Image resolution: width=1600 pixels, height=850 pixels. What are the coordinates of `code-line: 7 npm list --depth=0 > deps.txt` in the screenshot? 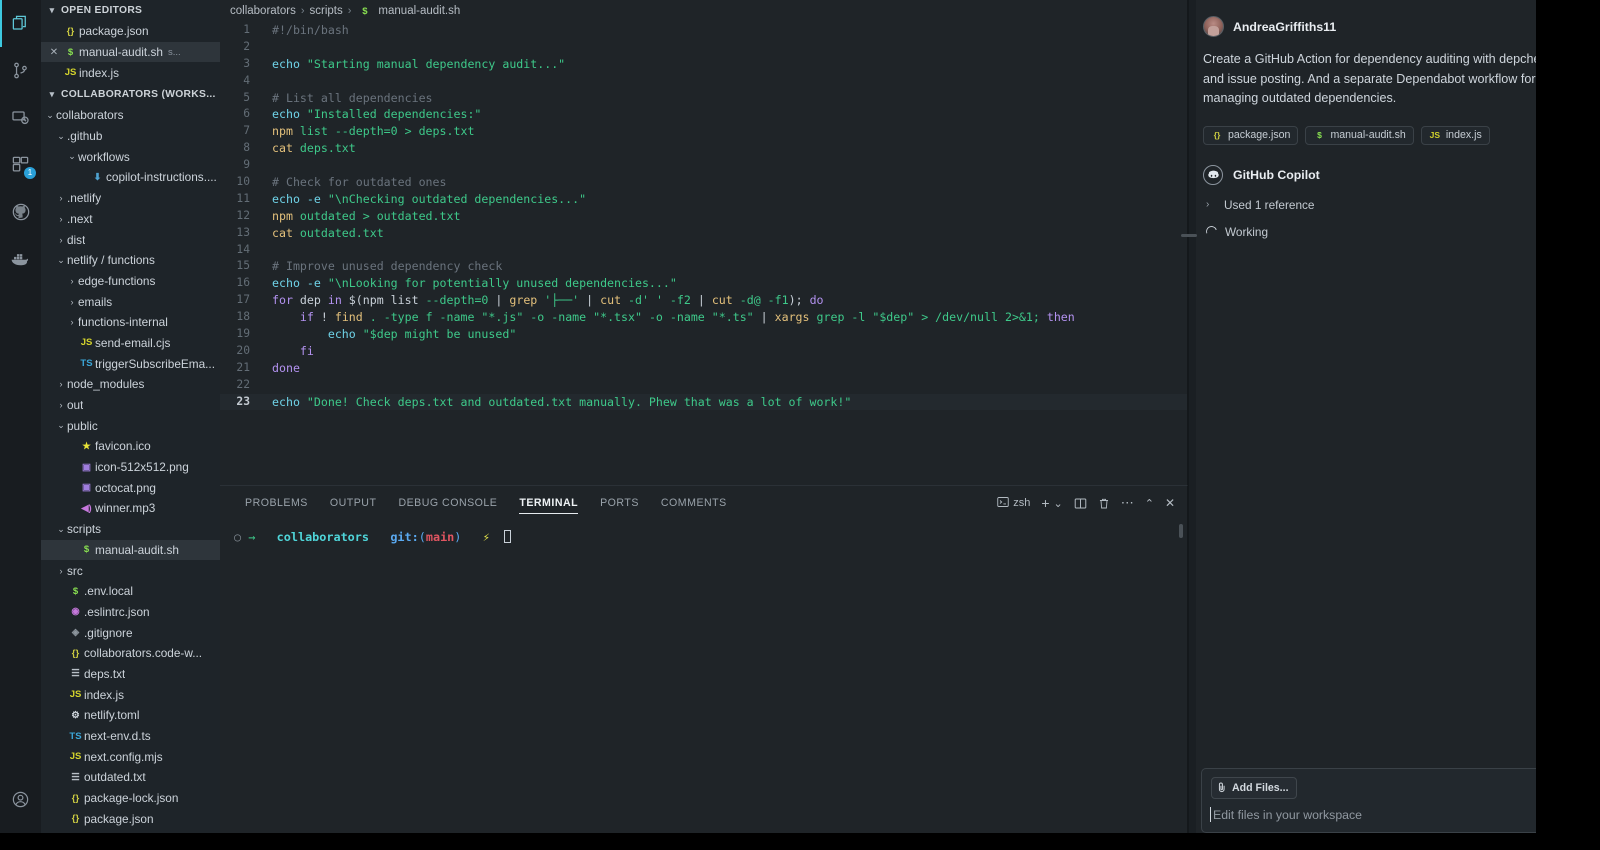 It's located at (703, 131).